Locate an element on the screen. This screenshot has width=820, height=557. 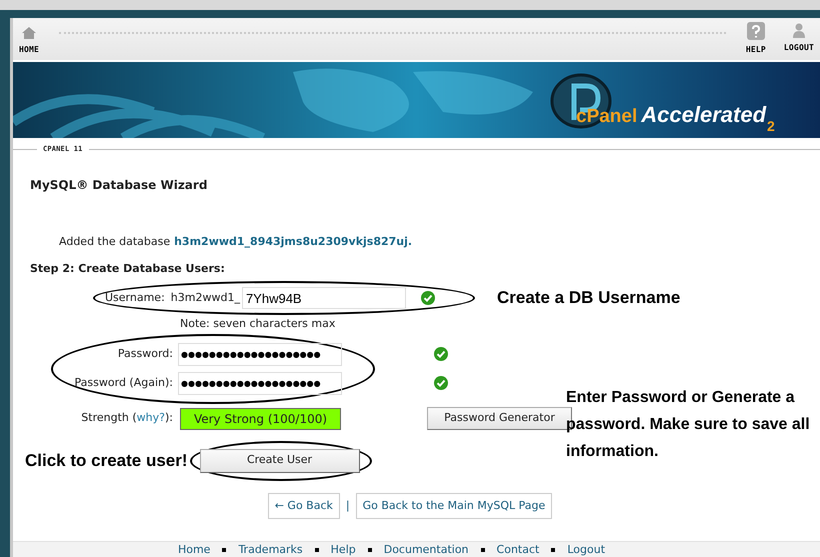
person-icon is located at coordinates (798, 30).